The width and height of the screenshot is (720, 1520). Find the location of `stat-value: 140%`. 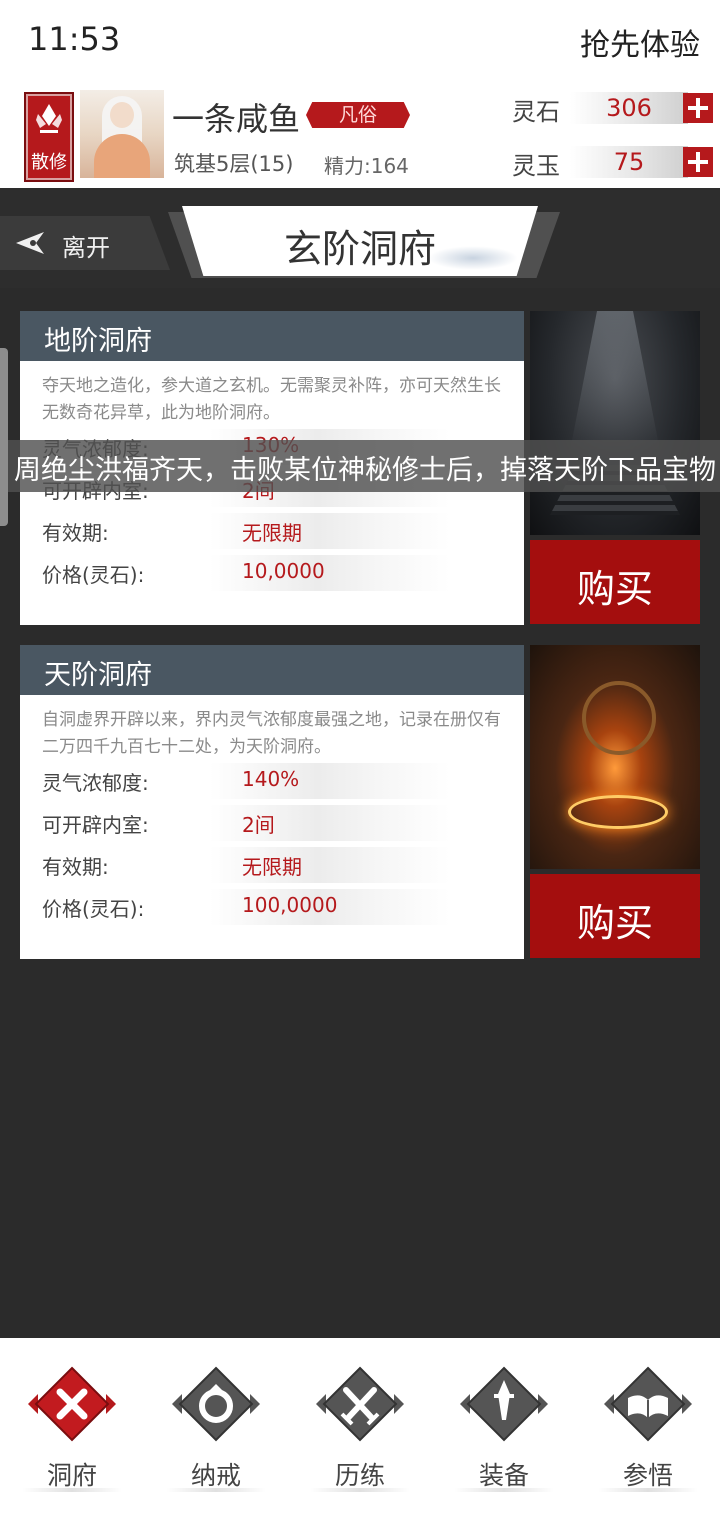

stat-value: 140% is located at coordinates (271, 779).